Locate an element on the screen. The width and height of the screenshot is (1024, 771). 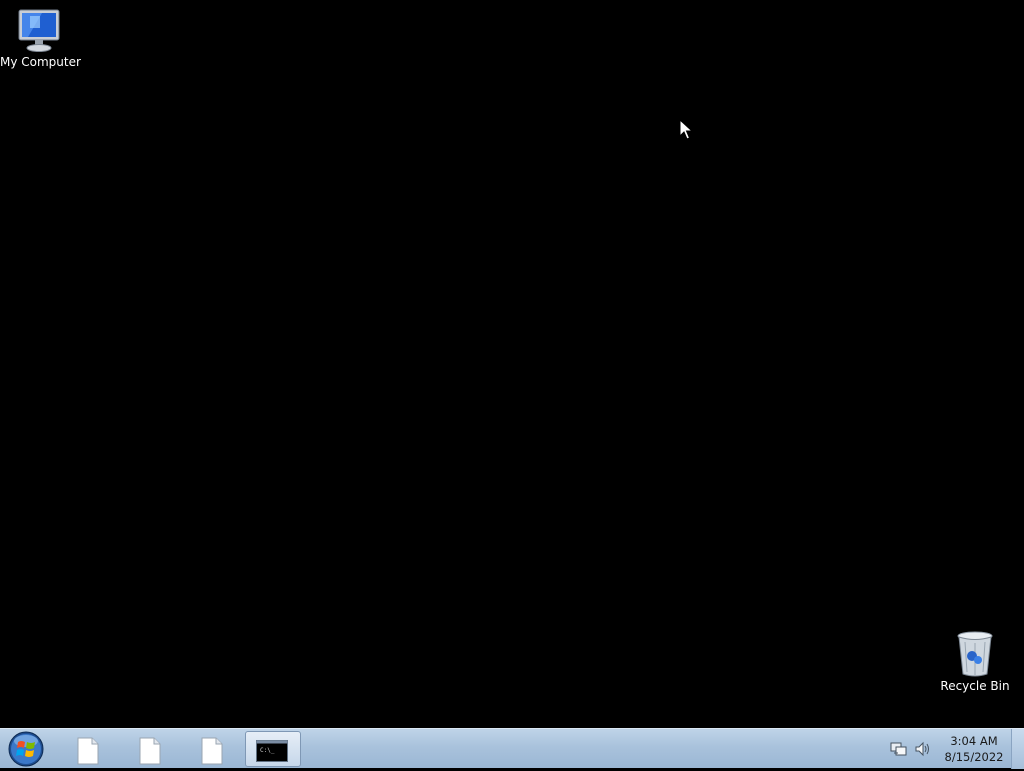
recycle-bin-icon is located at coordinates (975, 654).